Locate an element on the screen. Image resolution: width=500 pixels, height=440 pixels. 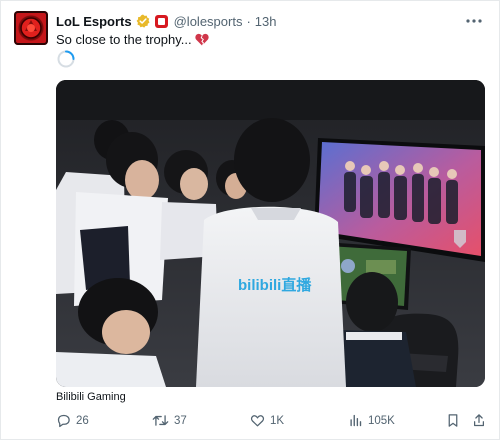
bookmark-icon is located at coordinates (453, 420).